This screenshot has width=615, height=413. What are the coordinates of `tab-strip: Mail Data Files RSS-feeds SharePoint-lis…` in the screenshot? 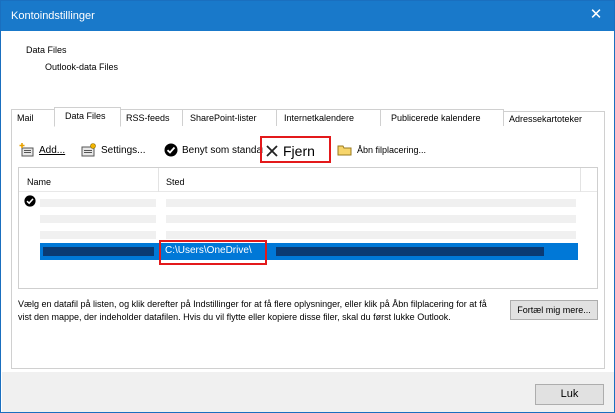 It's located at (308, 117).